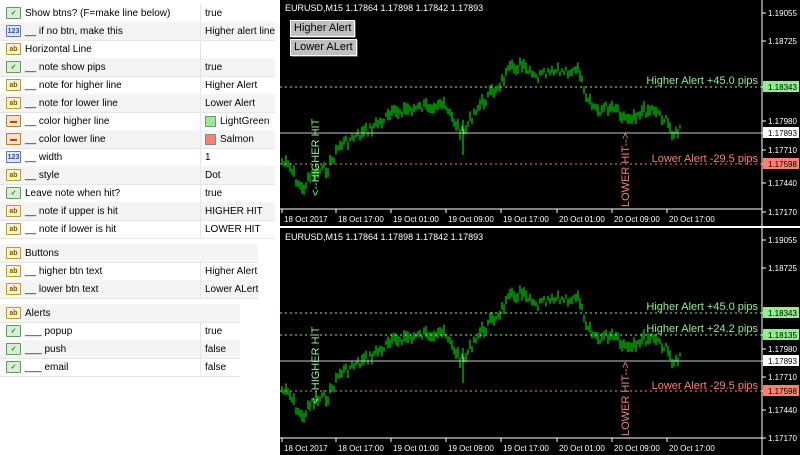 Image resolution: width=800 pixels, height=455 pixels. I want to click on prop-row: ▬ __ color lower line Salmon, so click(137, 139).